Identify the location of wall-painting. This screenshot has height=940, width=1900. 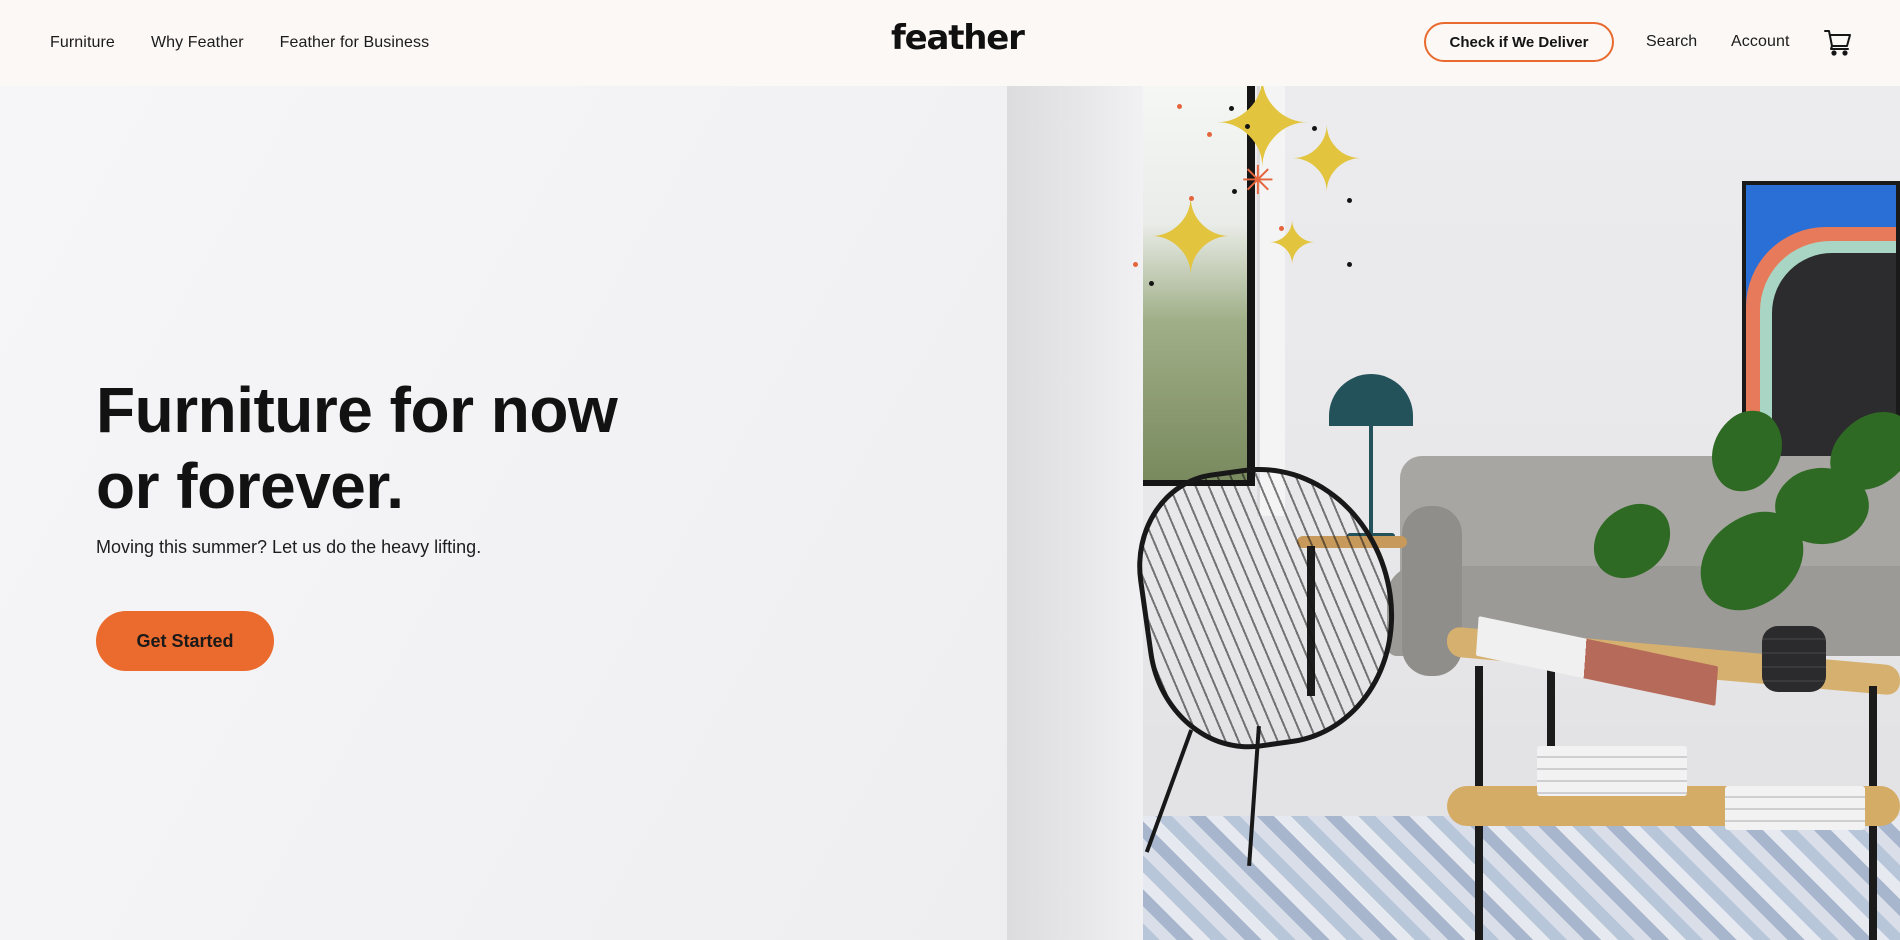
(1821, 322).